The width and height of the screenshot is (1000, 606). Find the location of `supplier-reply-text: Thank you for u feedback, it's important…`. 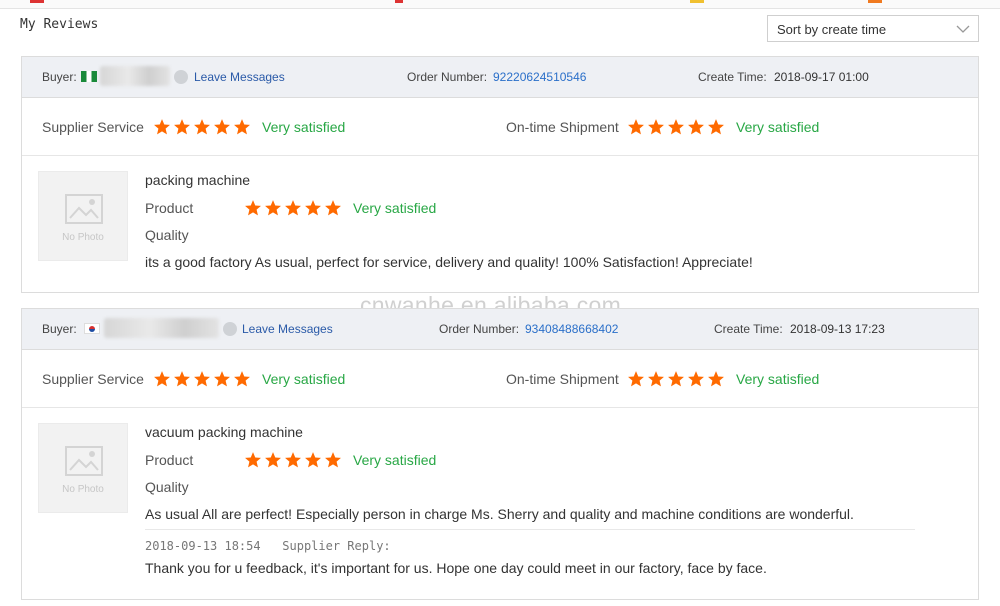

supplier-reply-text: Thank you for u feedback, it's important… is located at coordinates (456, 568).